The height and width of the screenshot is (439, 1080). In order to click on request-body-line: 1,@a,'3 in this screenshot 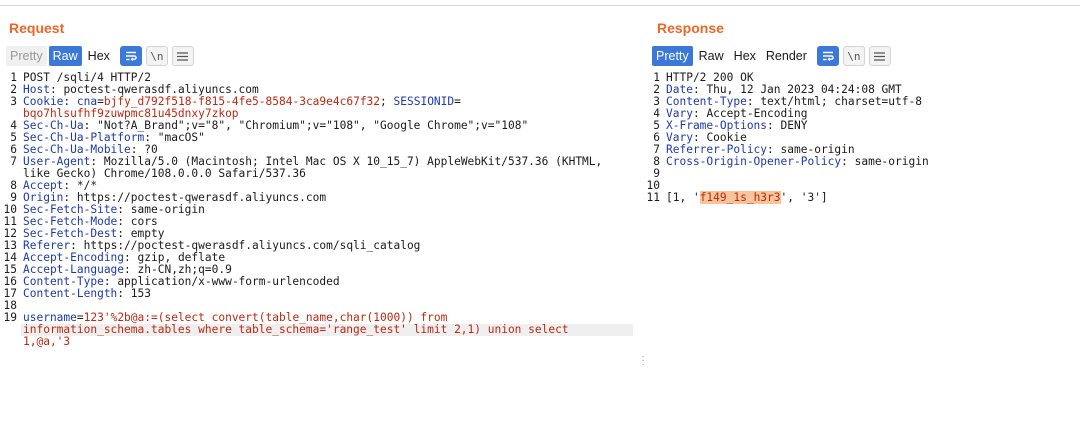, I will do `click(47, 341)`.